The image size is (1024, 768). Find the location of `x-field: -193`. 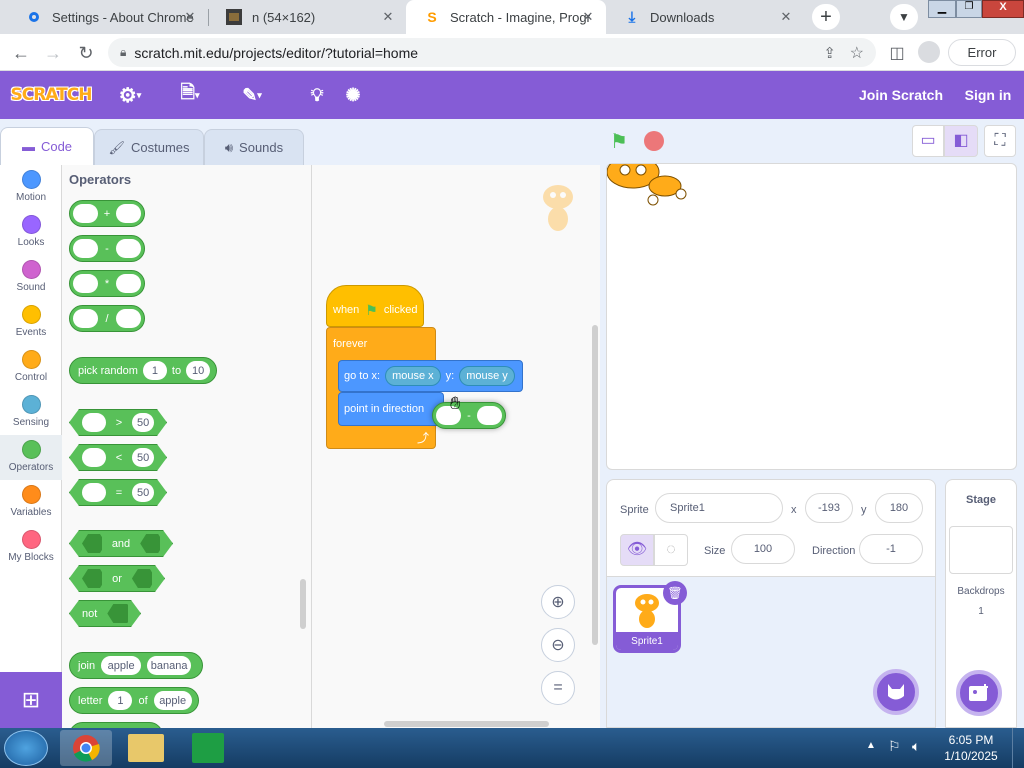

x-field: -193 is located at coordinates (829, 508).